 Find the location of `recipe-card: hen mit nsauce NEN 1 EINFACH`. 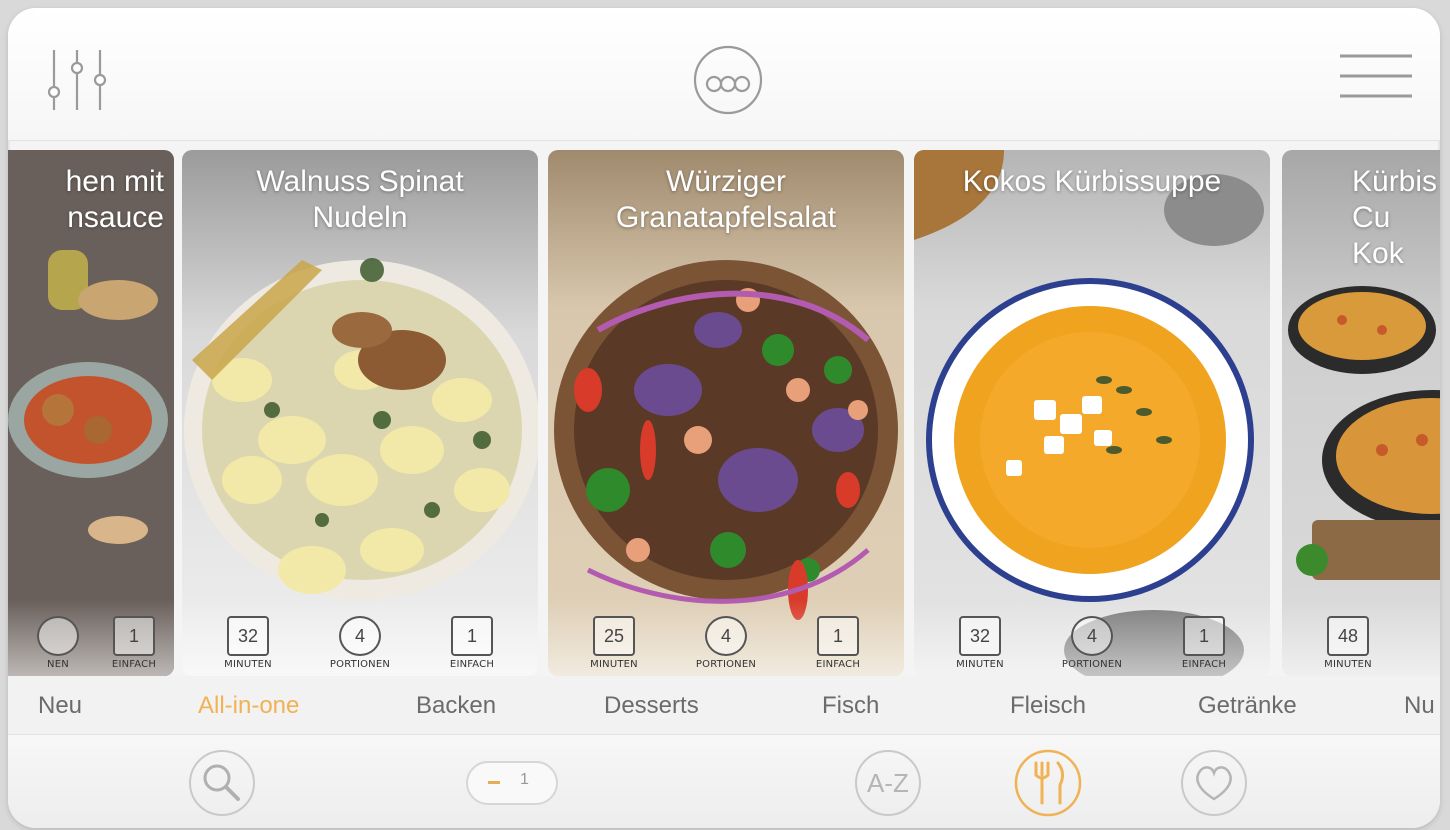

recipe-card: hen mit nsauce NEN 1 EINFACH is located at coordinates (91, 413).